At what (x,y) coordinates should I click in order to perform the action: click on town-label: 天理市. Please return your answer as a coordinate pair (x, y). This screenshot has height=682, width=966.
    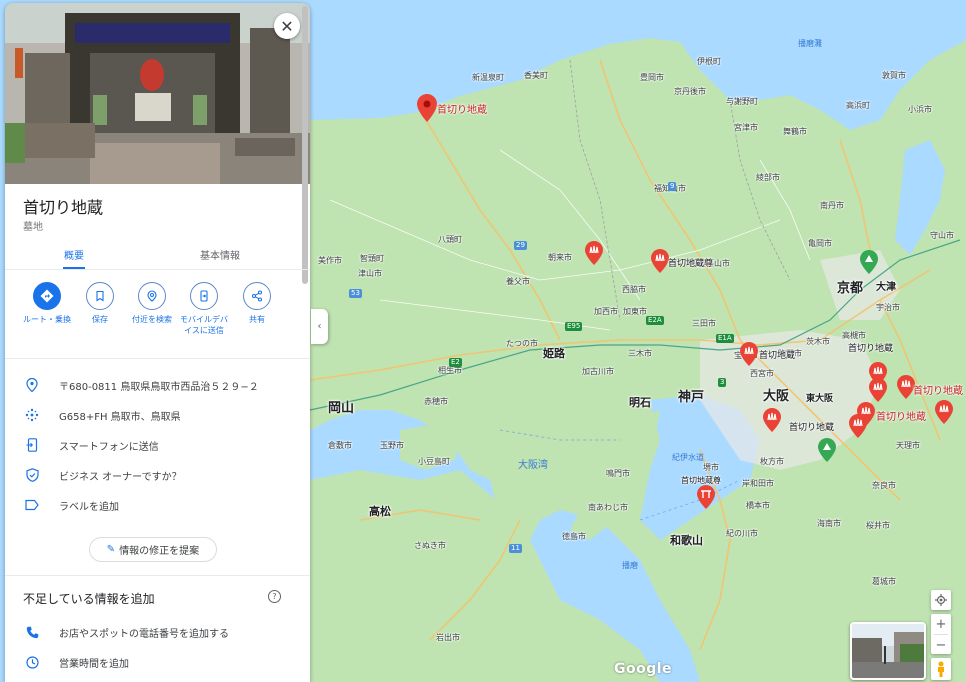
    Looking at the image, I should click on (908, 445).